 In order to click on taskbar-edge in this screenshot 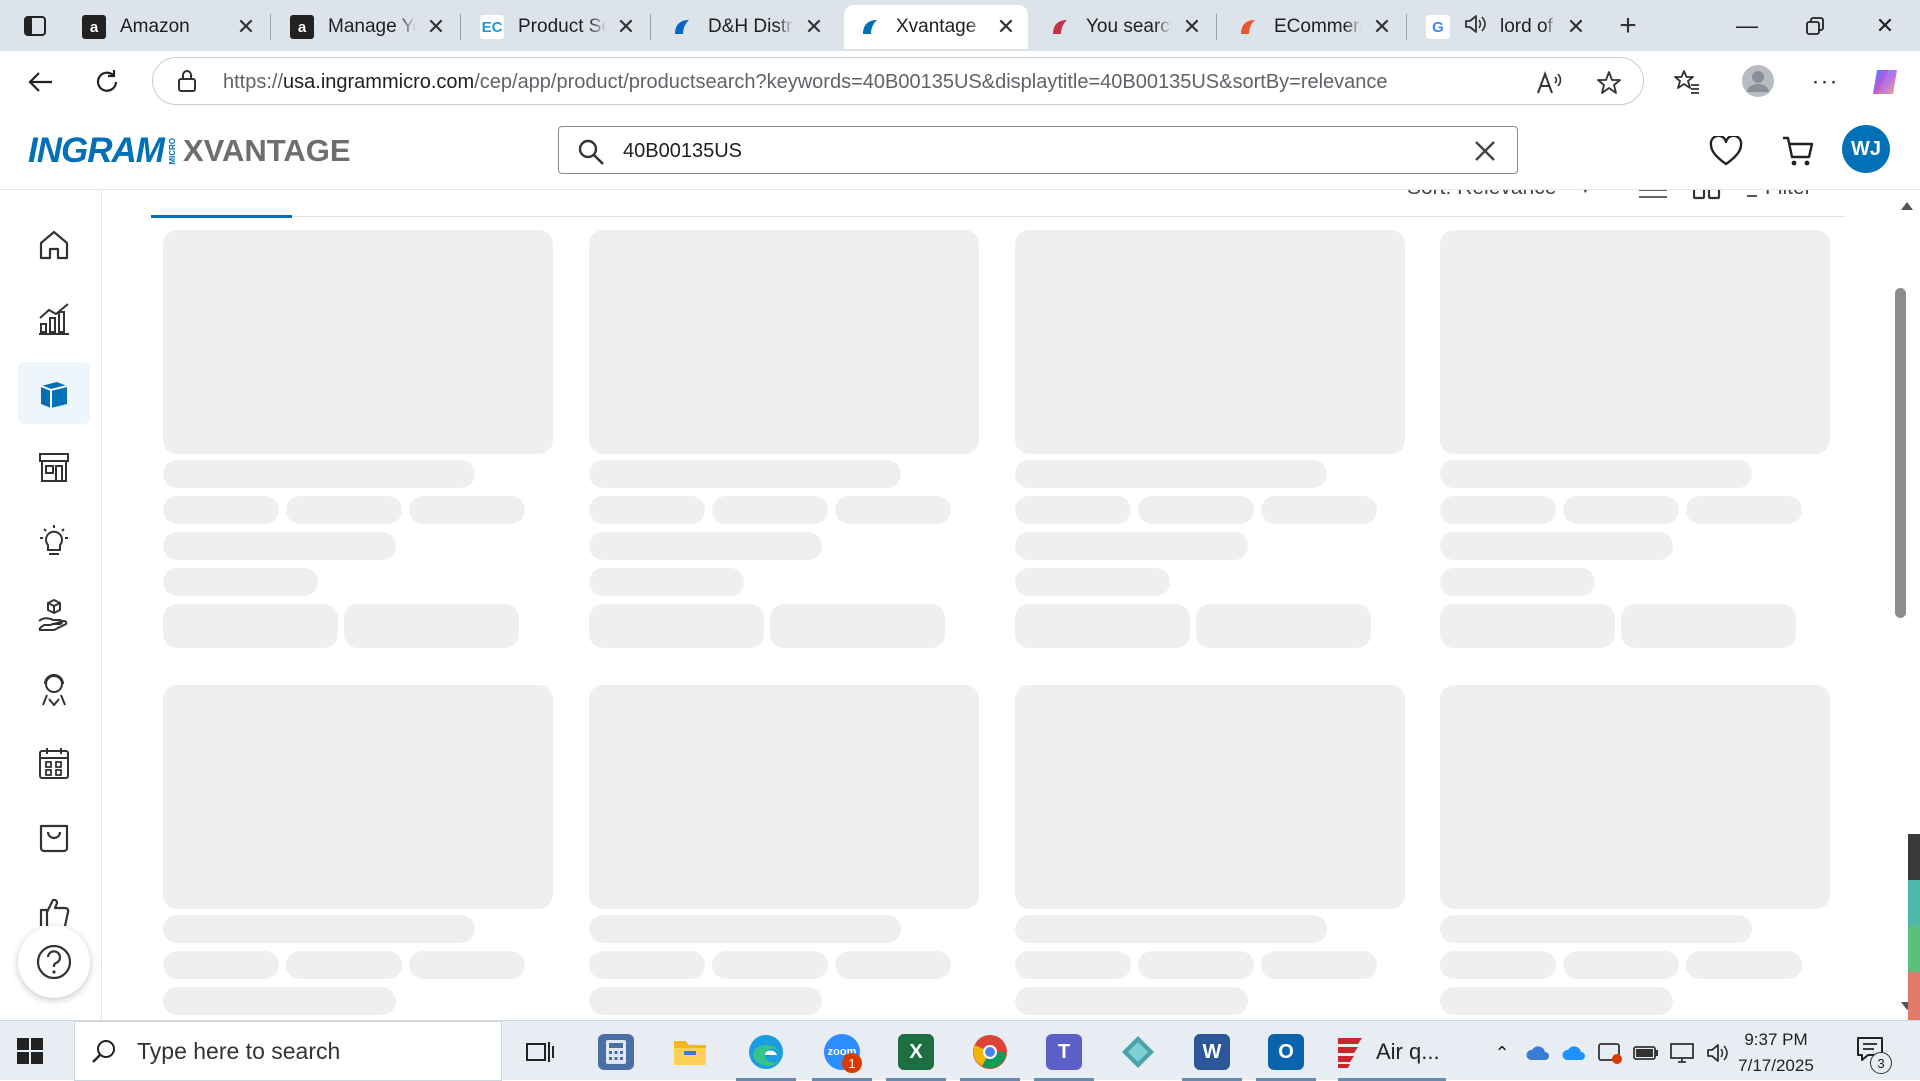, I will do `click(766, 1054)`.